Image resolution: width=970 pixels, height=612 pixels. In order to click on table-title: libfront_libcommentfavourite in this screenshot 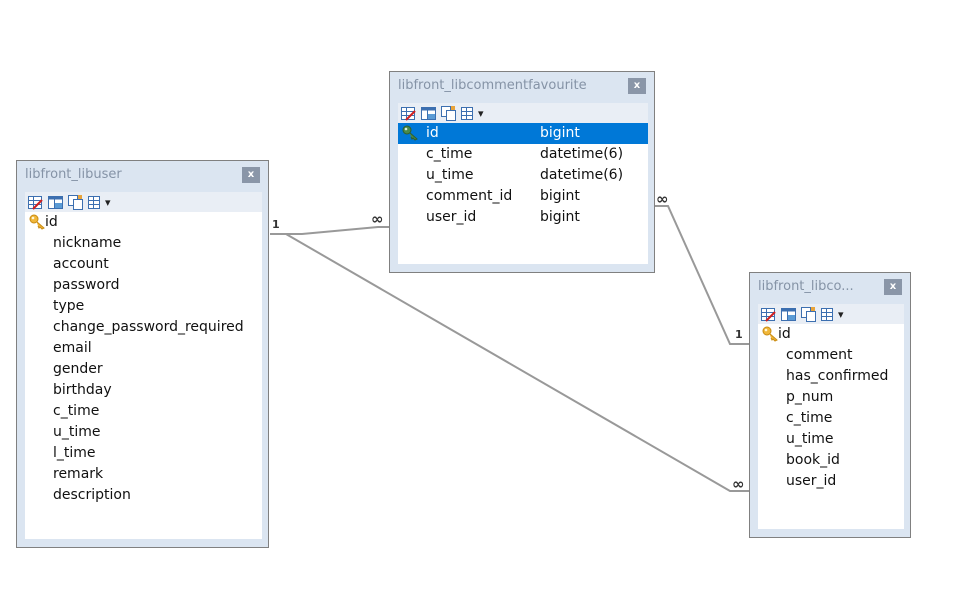, I will do `click(492, 85)`.